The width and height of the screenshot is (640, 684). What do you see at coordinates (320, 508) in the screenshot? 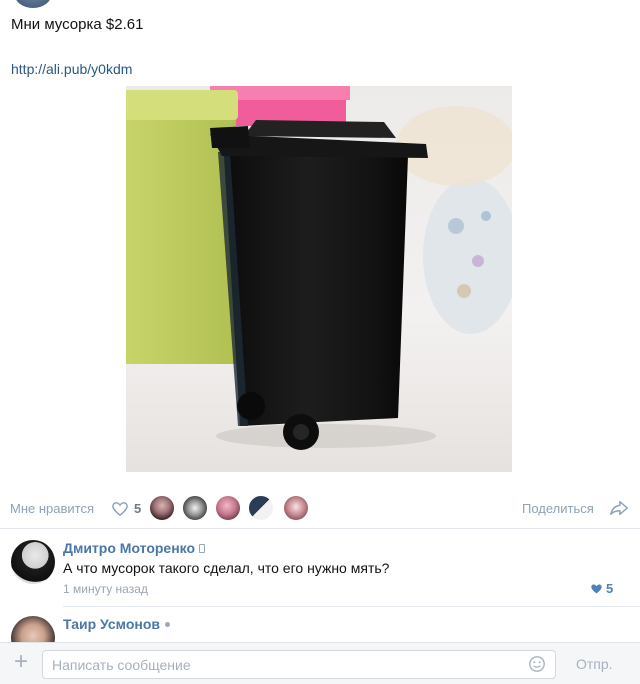
I see `post-actions: Мне нравится 5 Поделиться` at bounding box center [320, 508].